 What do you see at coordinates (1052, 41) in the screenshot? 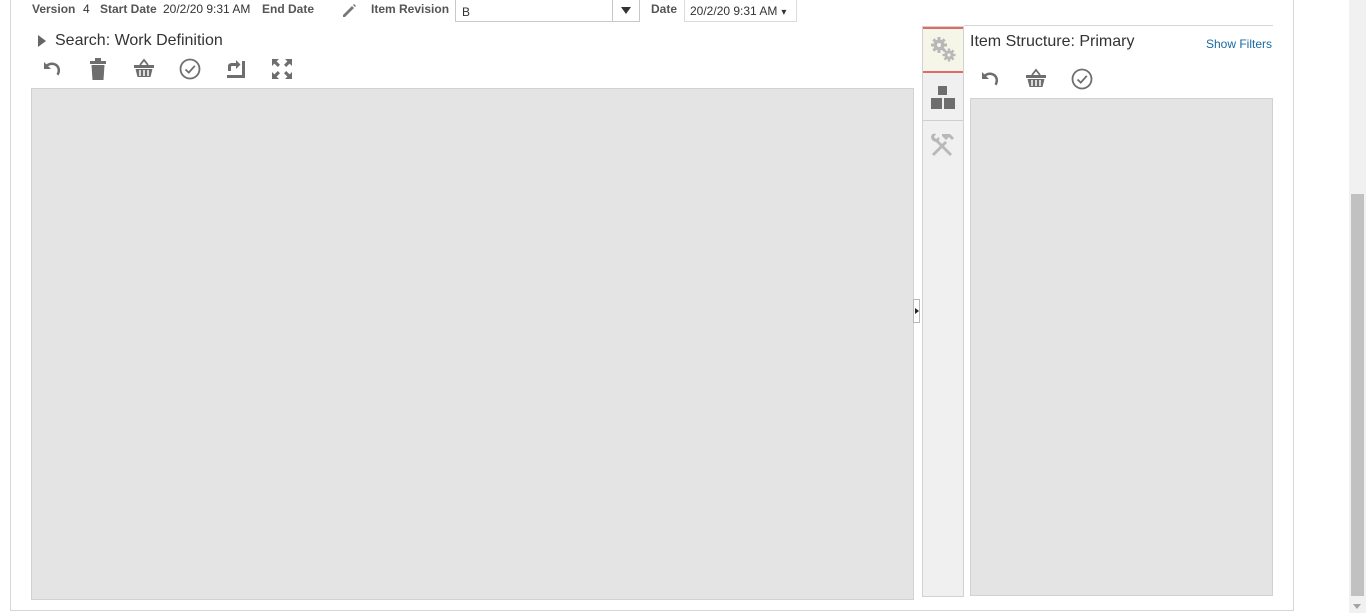
I see `item-structure-title: Item Structure: Primary` at bounding box center [1052, 41].